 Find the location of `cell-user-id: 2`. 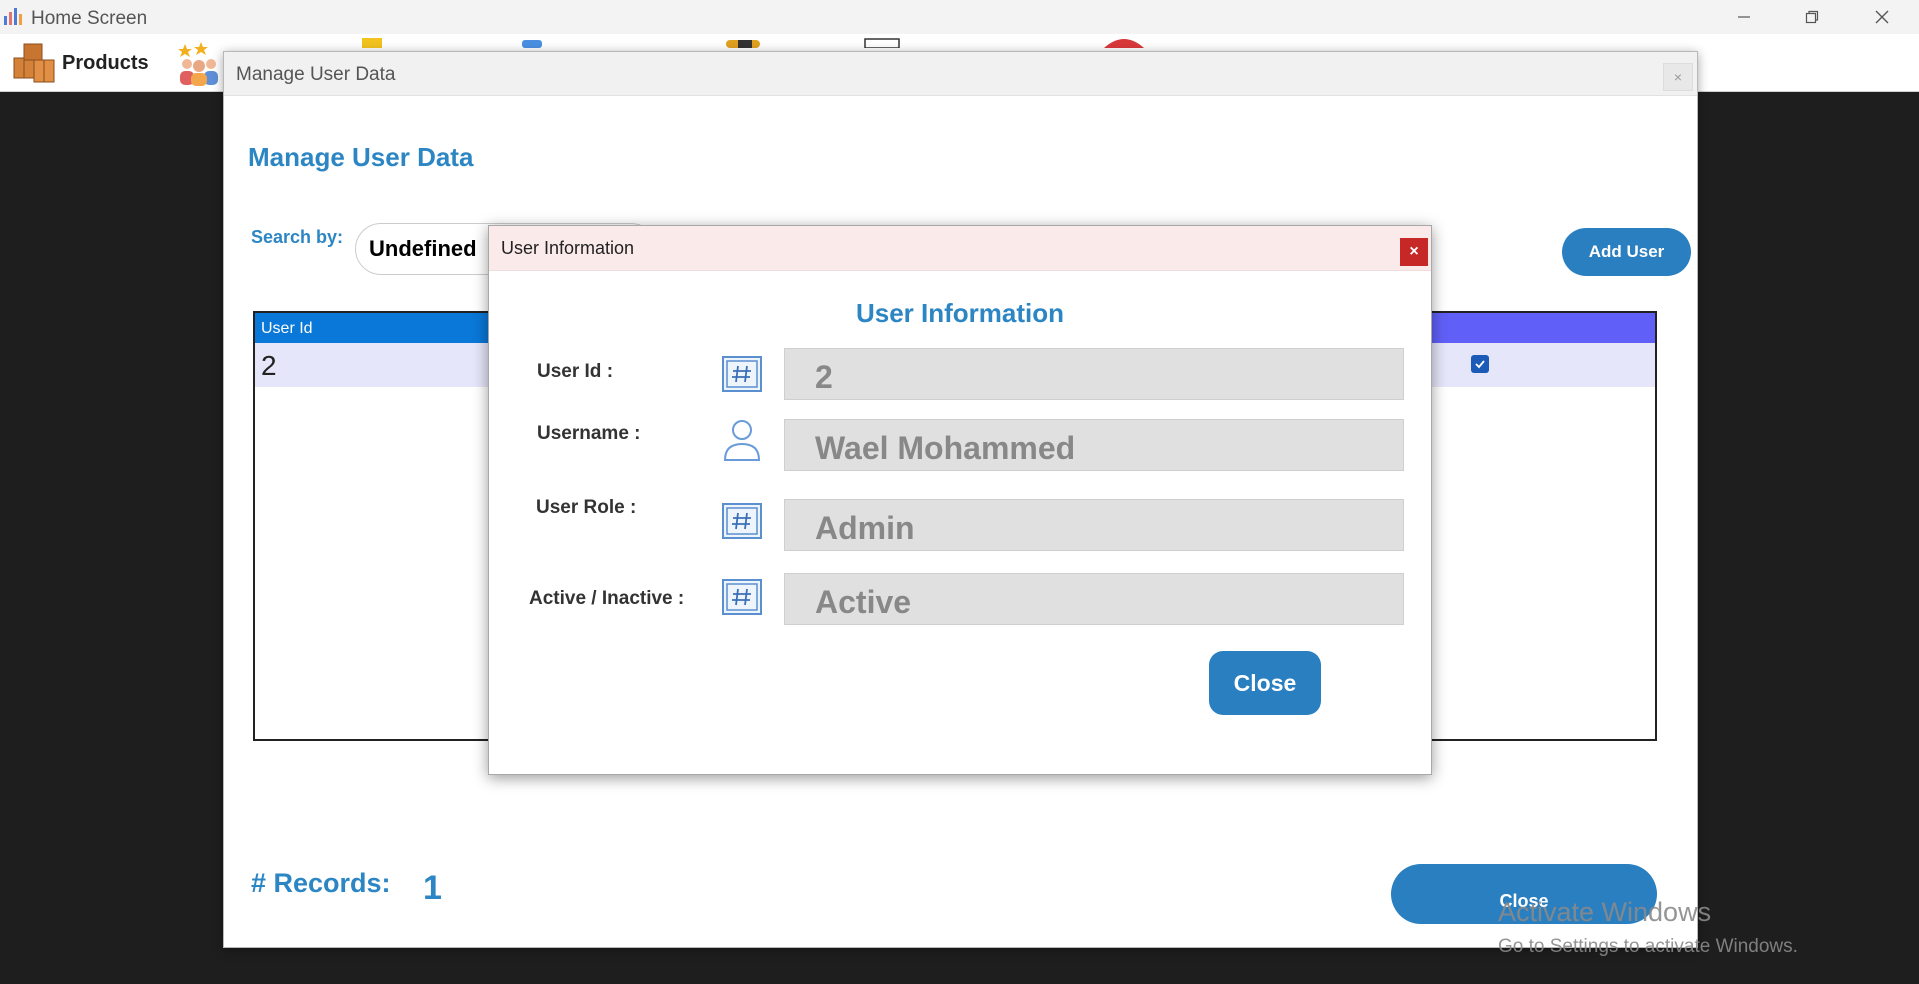

cell-user-id: 2 is located at coordinates (269, 366).